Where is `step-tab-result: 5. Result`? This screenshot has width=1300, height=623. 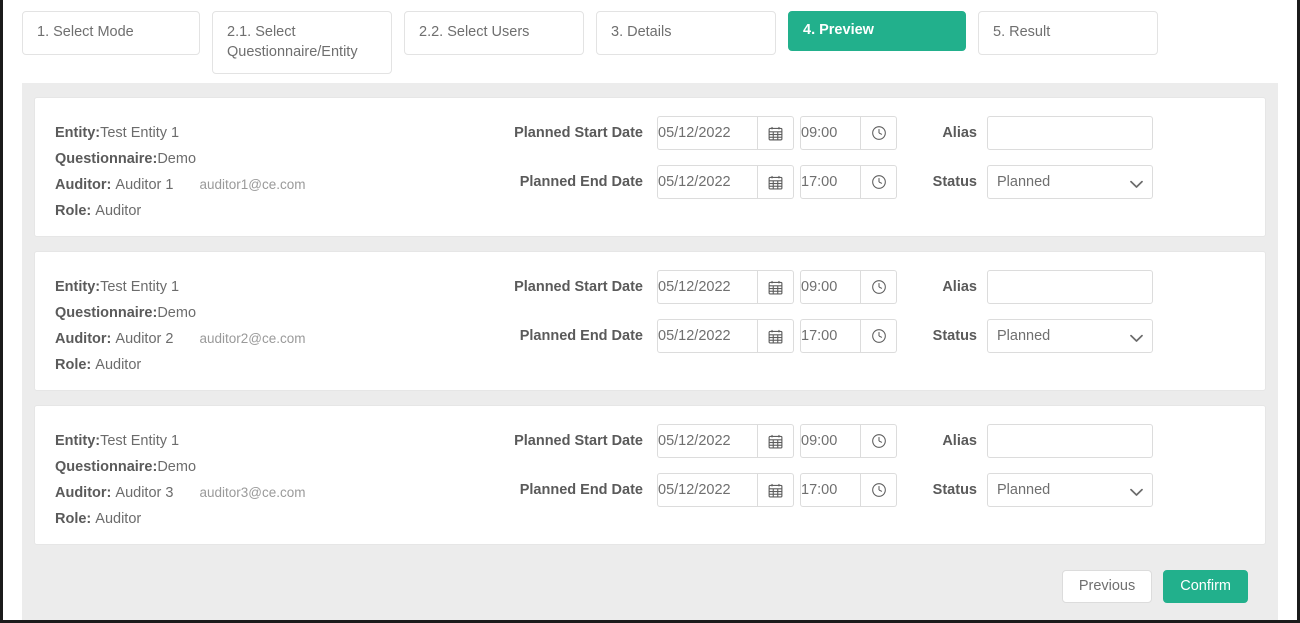 step-tab-result: 5. Result is located at coordinates (1068, 33).